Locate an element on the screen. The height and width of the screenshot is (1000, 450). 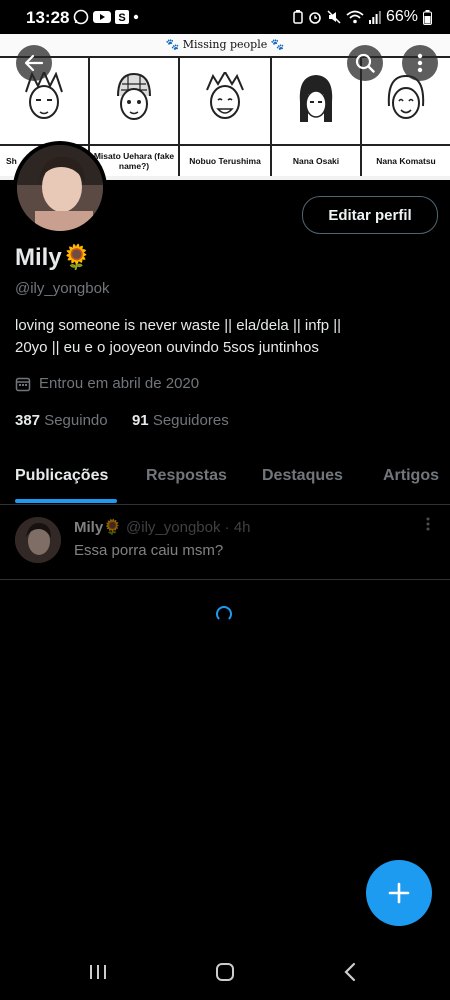
mute-icon is located at coordinates (334, 17).